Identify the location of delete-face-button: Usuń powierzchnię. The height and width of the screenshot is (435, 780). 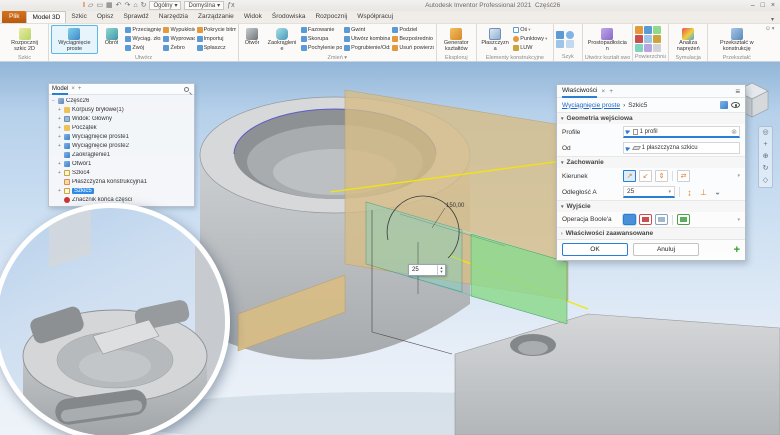
(413, 47).